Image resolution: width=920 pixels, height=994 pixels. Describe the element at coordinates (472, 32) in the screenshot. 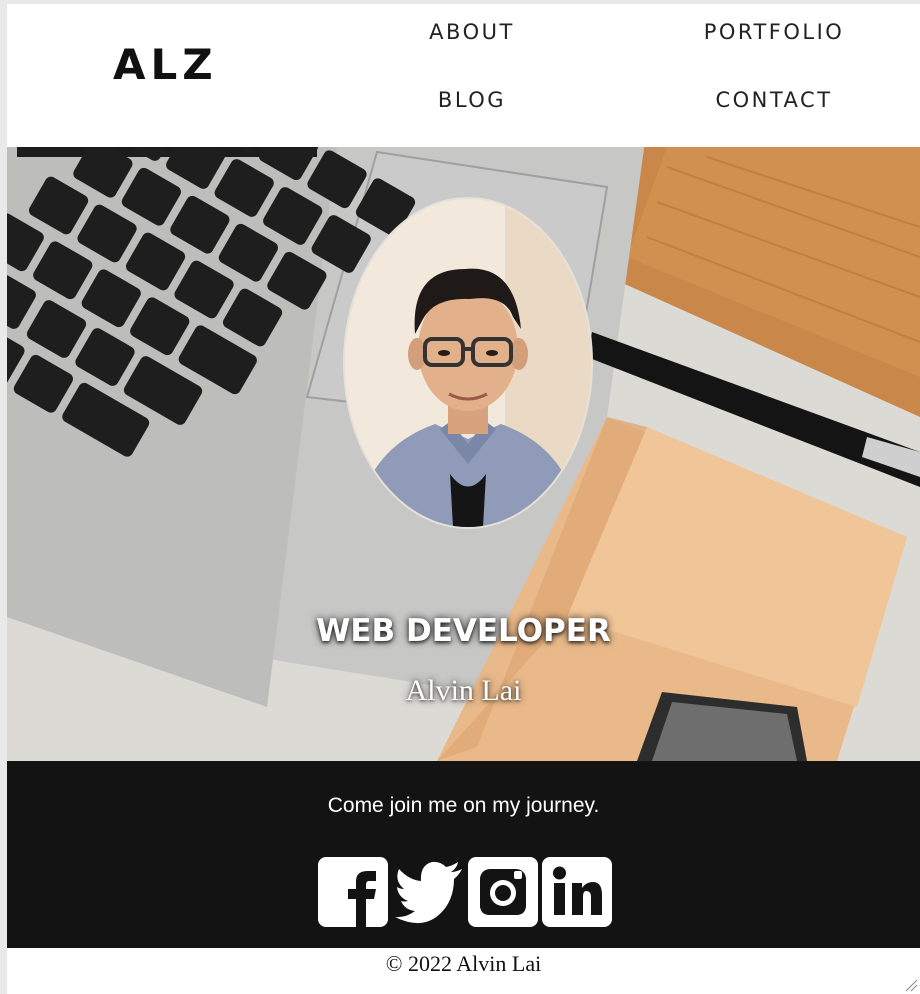

I see `nav-link-about: ABOUT` at that location.